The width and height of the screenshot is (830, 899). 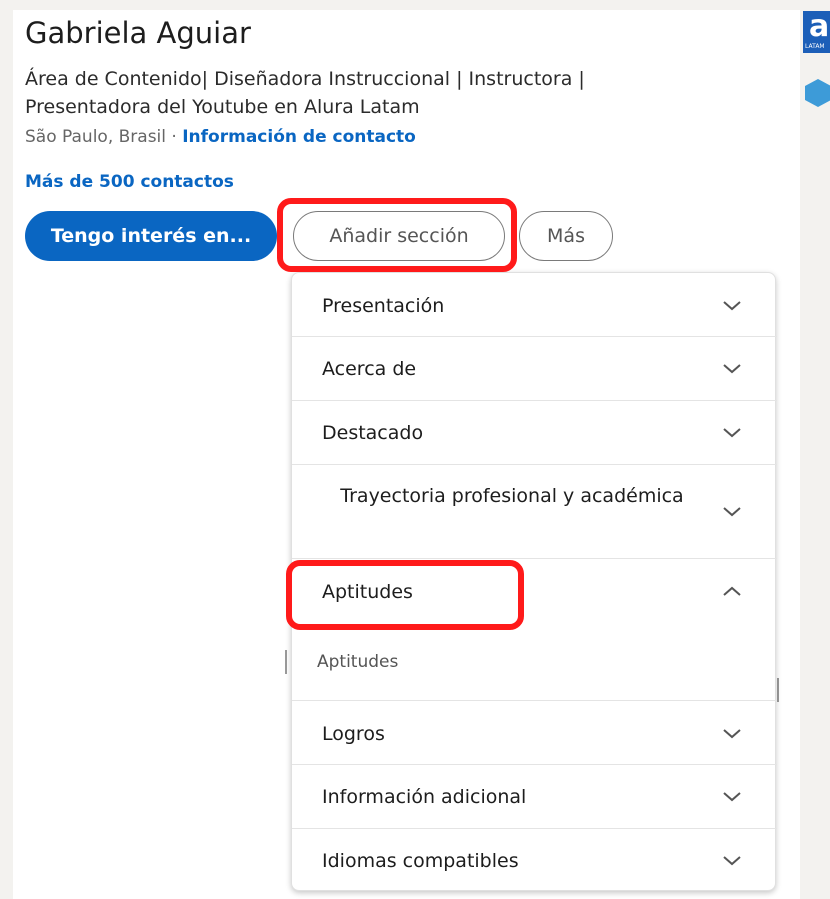 I want to click on chevron-up-icon, so click(x=732, y=591).